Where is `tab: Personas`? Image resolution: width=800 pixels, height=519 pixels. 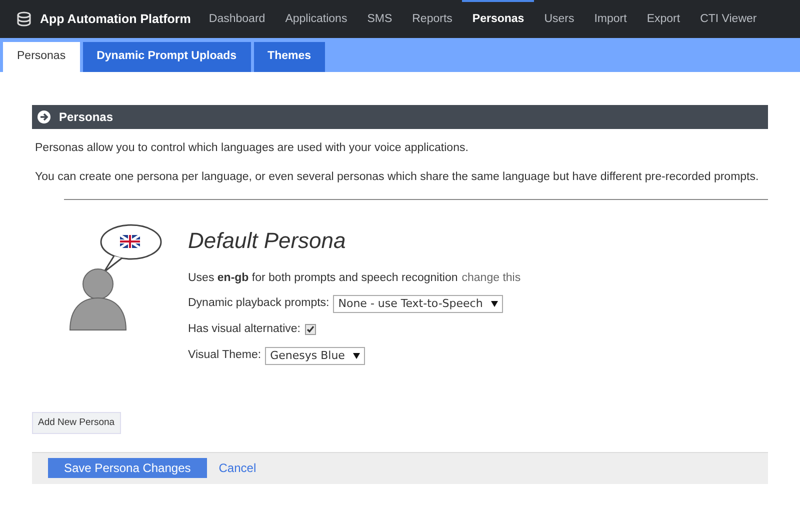
tab: Personas is located at coordinates (41, 57).